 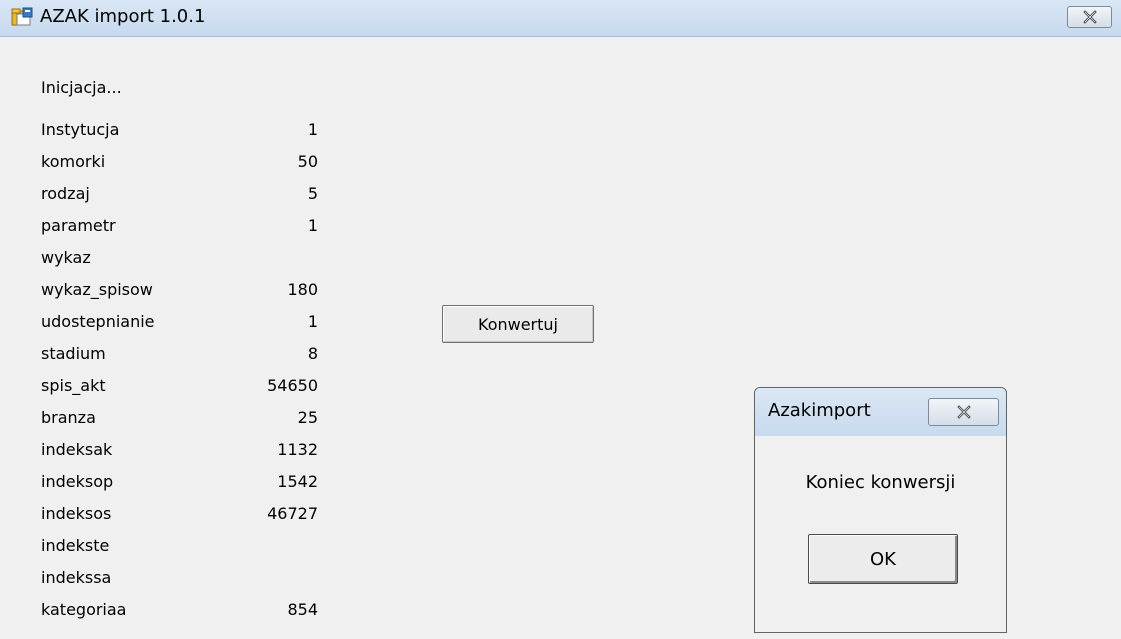 I want to click on row-label: spis_akt, so click(x=73, y=385).